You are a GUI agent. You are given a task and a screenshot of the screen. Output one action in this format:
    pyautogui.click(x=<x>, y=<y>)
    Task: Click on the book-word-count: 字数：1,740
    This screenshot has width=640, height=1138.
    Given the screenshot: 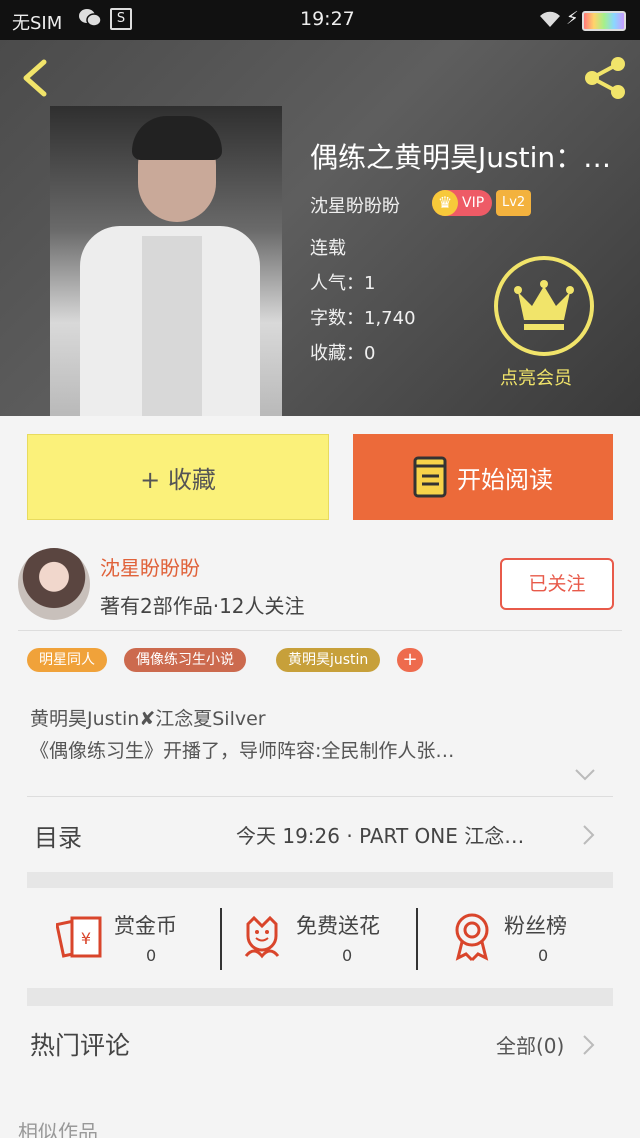 What is the action you would take?
    pyautogui.click(x=363, y=318)
    